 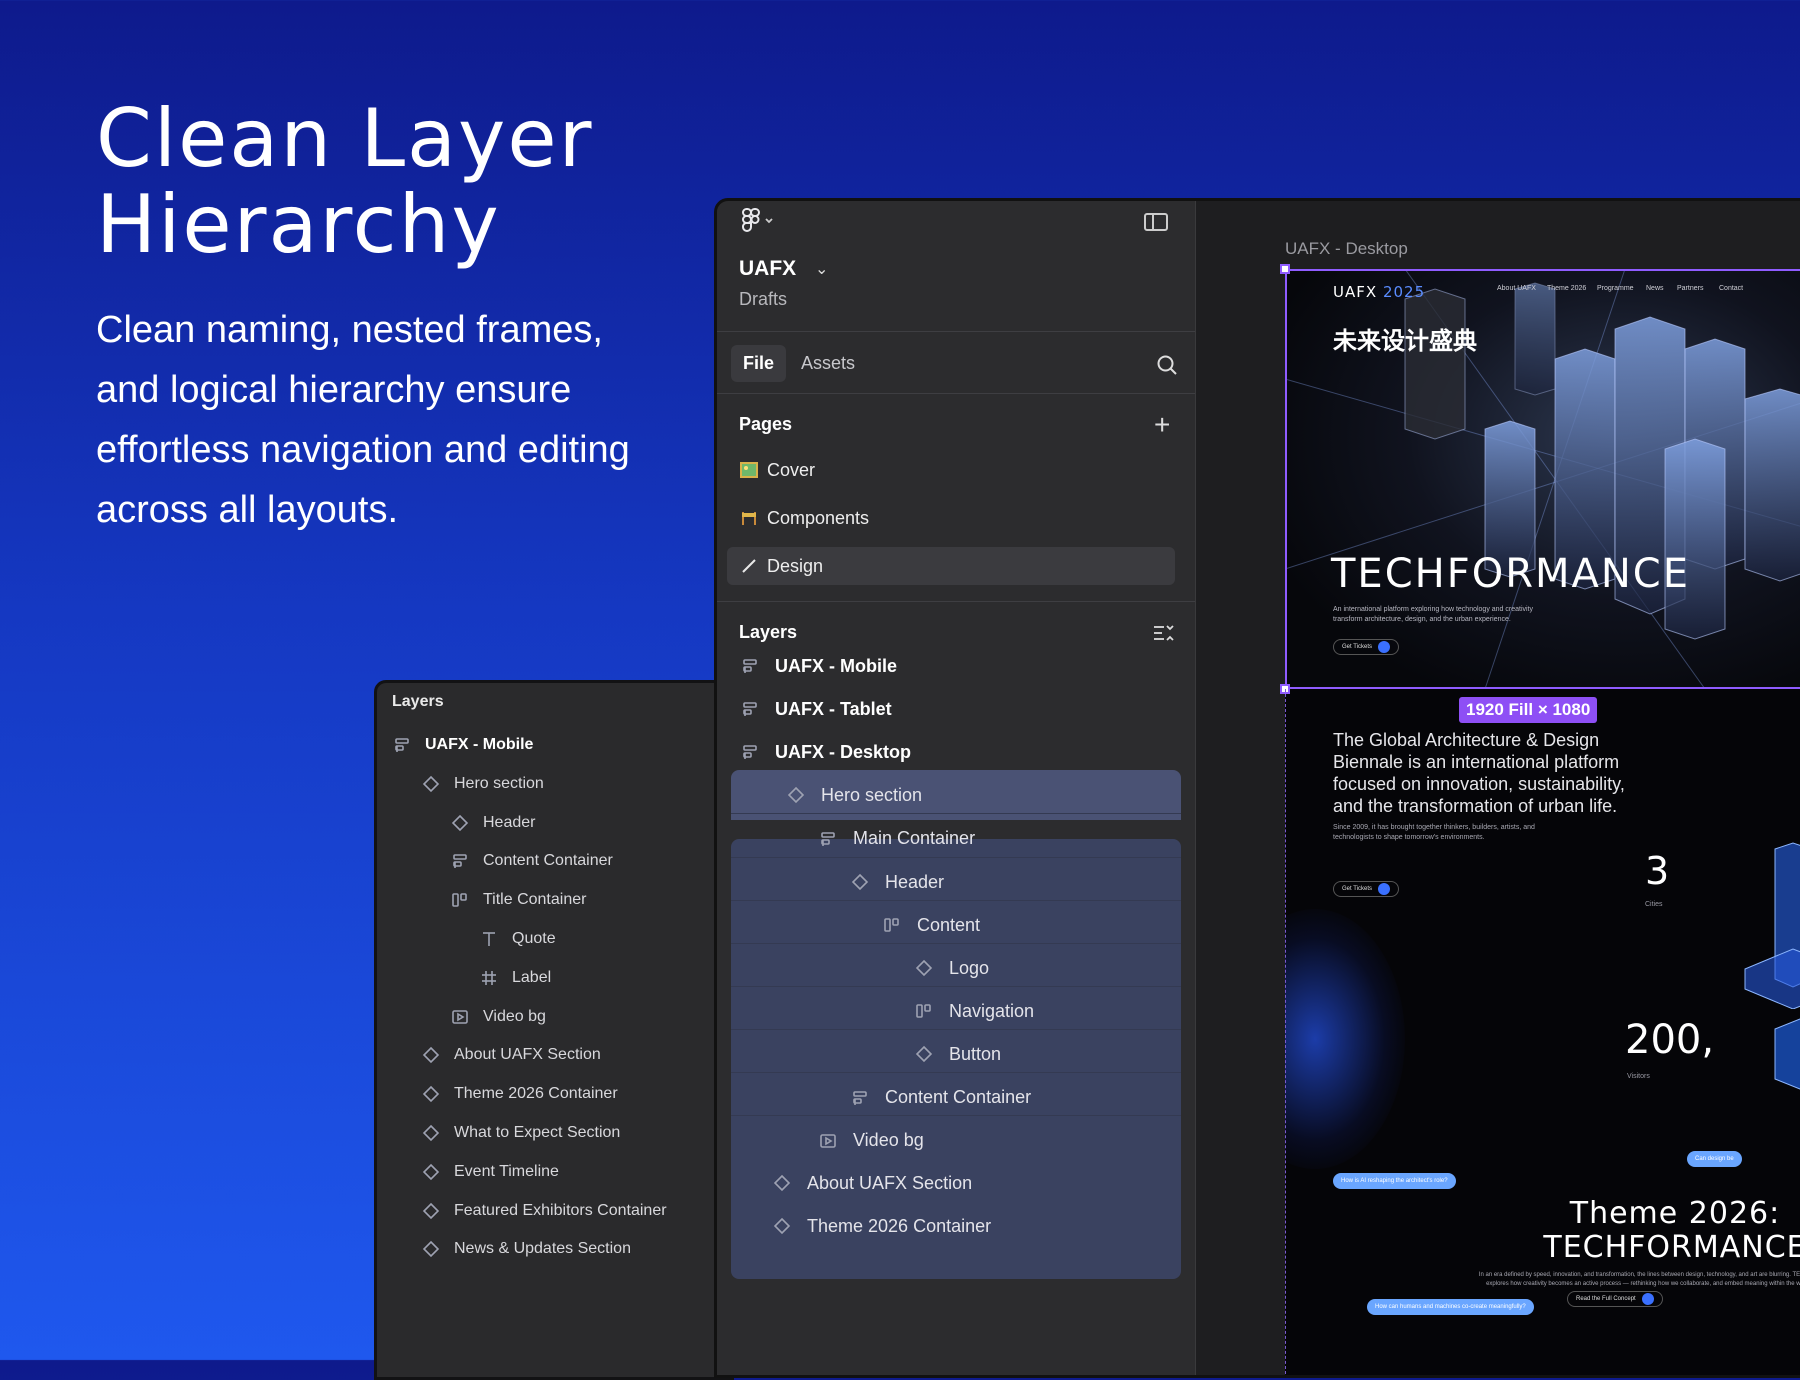 What do you see at coordinates (828, 363) in the screenshot?
I see `tab-assets: Assets` at bounding box center [828, 363].